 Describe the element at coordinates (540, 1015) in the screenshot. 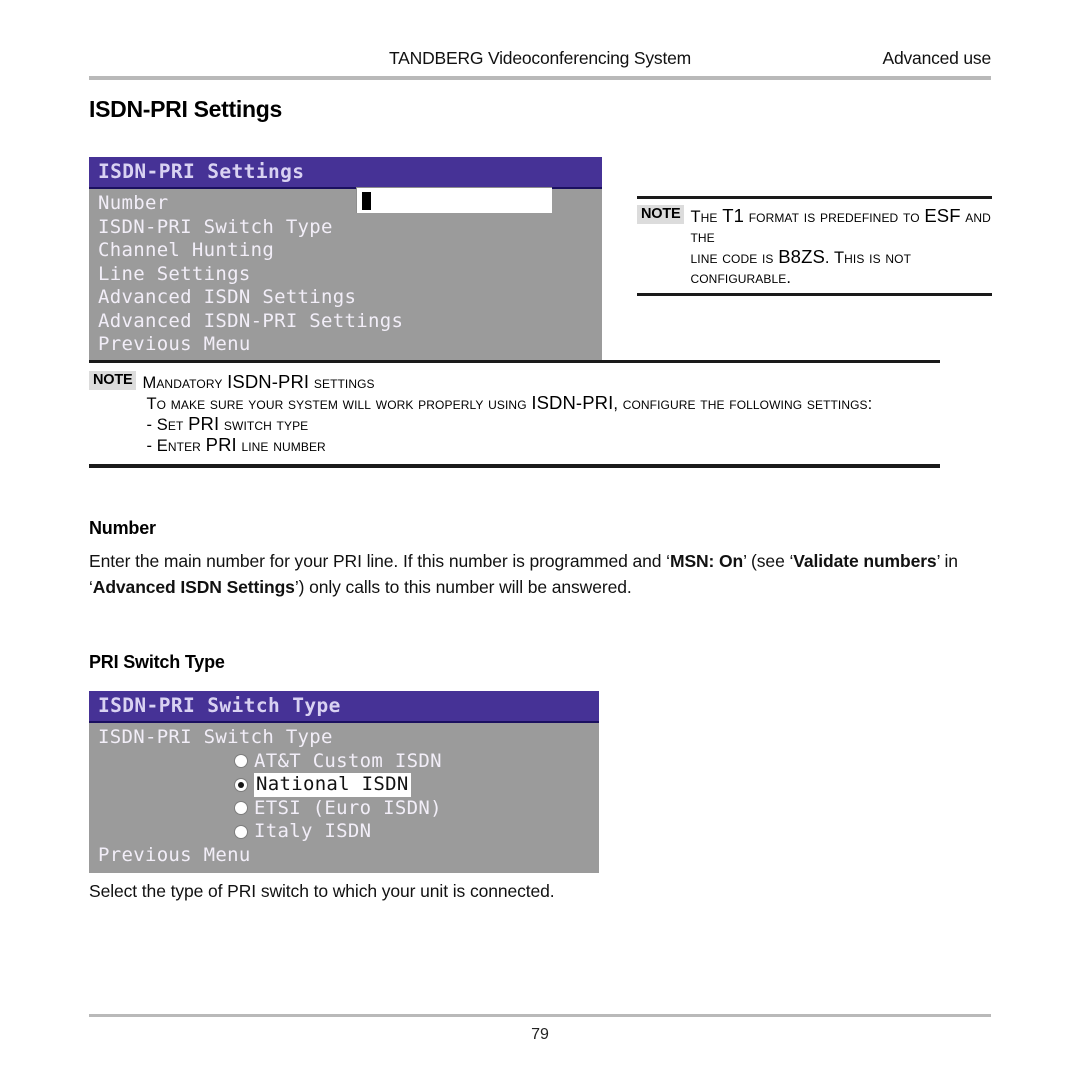

I see `footer-divider` at that location.